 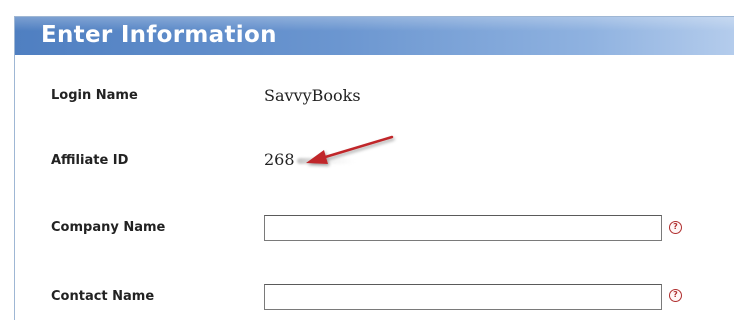 What do you see at coordinates (675, 227) in the screenshot?
I see `company-name-help-icon: ?` at bounding box center [675, 227].